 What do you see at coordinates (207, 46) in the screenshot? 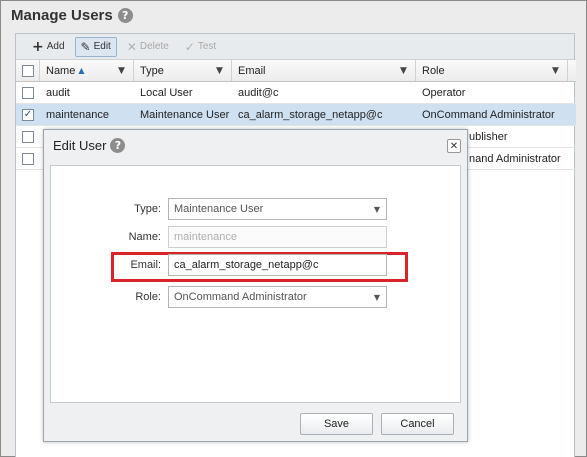
I see `test-button-label: Test` at bounding box center [207, 46].